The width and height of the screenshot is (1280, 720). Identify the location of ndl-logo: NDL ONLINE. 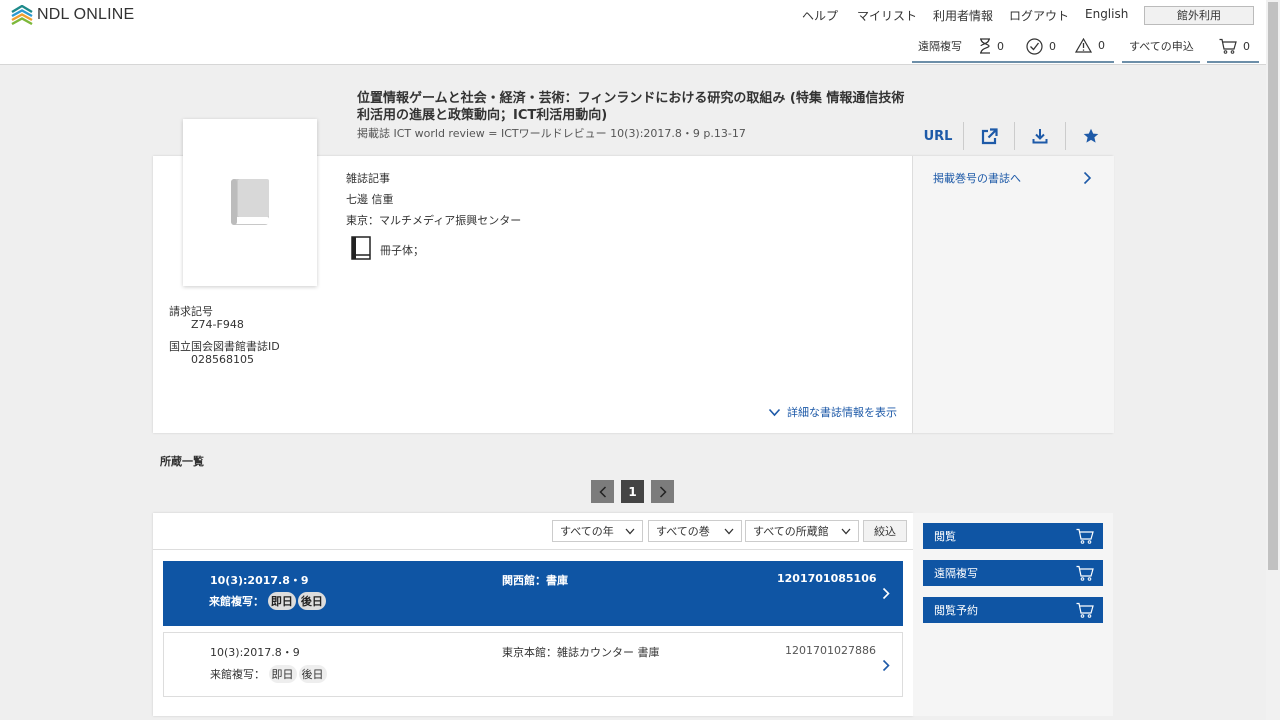
(72, 15).